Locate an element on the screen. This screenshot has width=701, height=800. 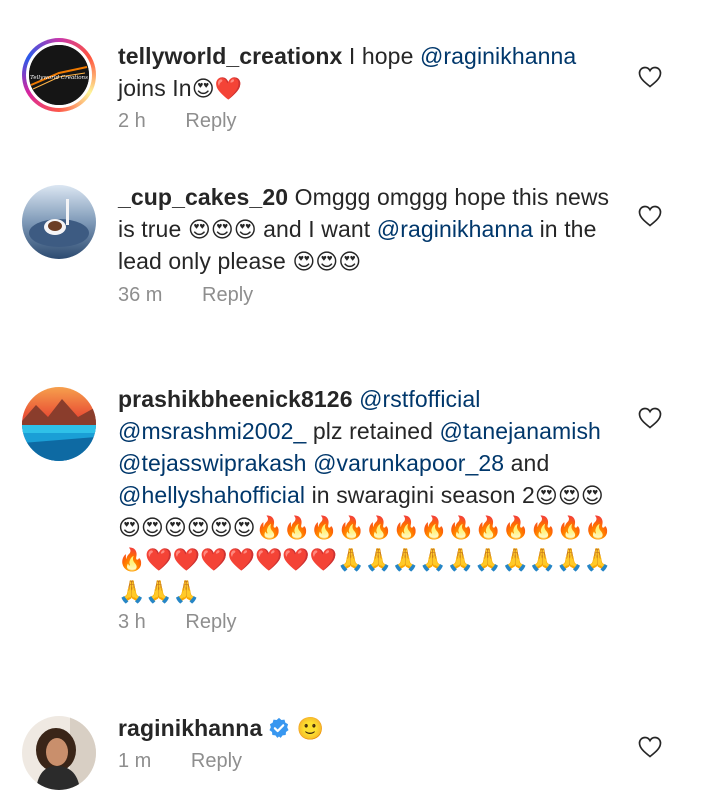
avatar-raginikhanna is located at coordinates (59, 753).